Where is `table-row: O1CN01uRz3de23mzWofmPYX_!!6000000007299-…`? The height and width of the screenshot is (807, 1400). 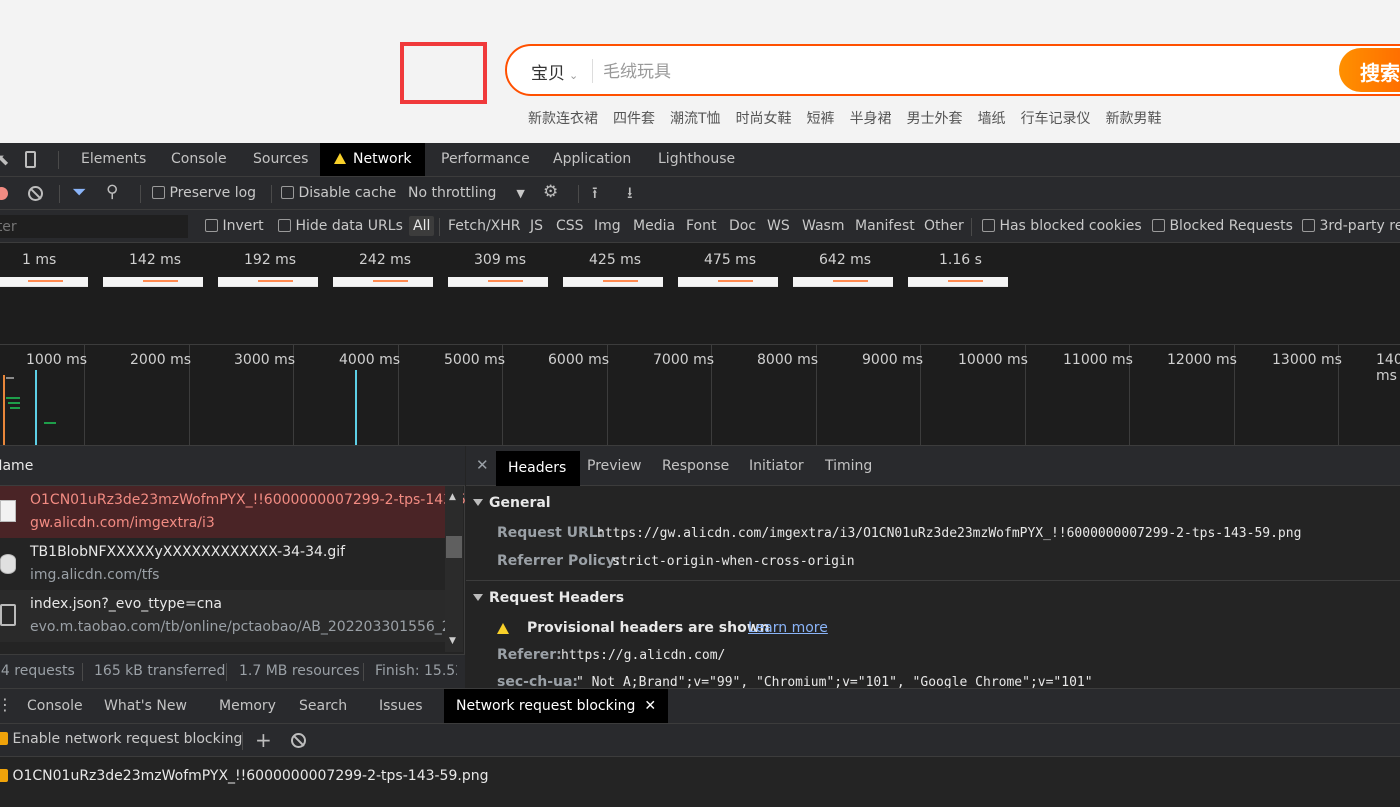 table-row: O1CN01uRz3de23mzWofmPYX_!!6000000007299-… is located at coordinates (253, 512).